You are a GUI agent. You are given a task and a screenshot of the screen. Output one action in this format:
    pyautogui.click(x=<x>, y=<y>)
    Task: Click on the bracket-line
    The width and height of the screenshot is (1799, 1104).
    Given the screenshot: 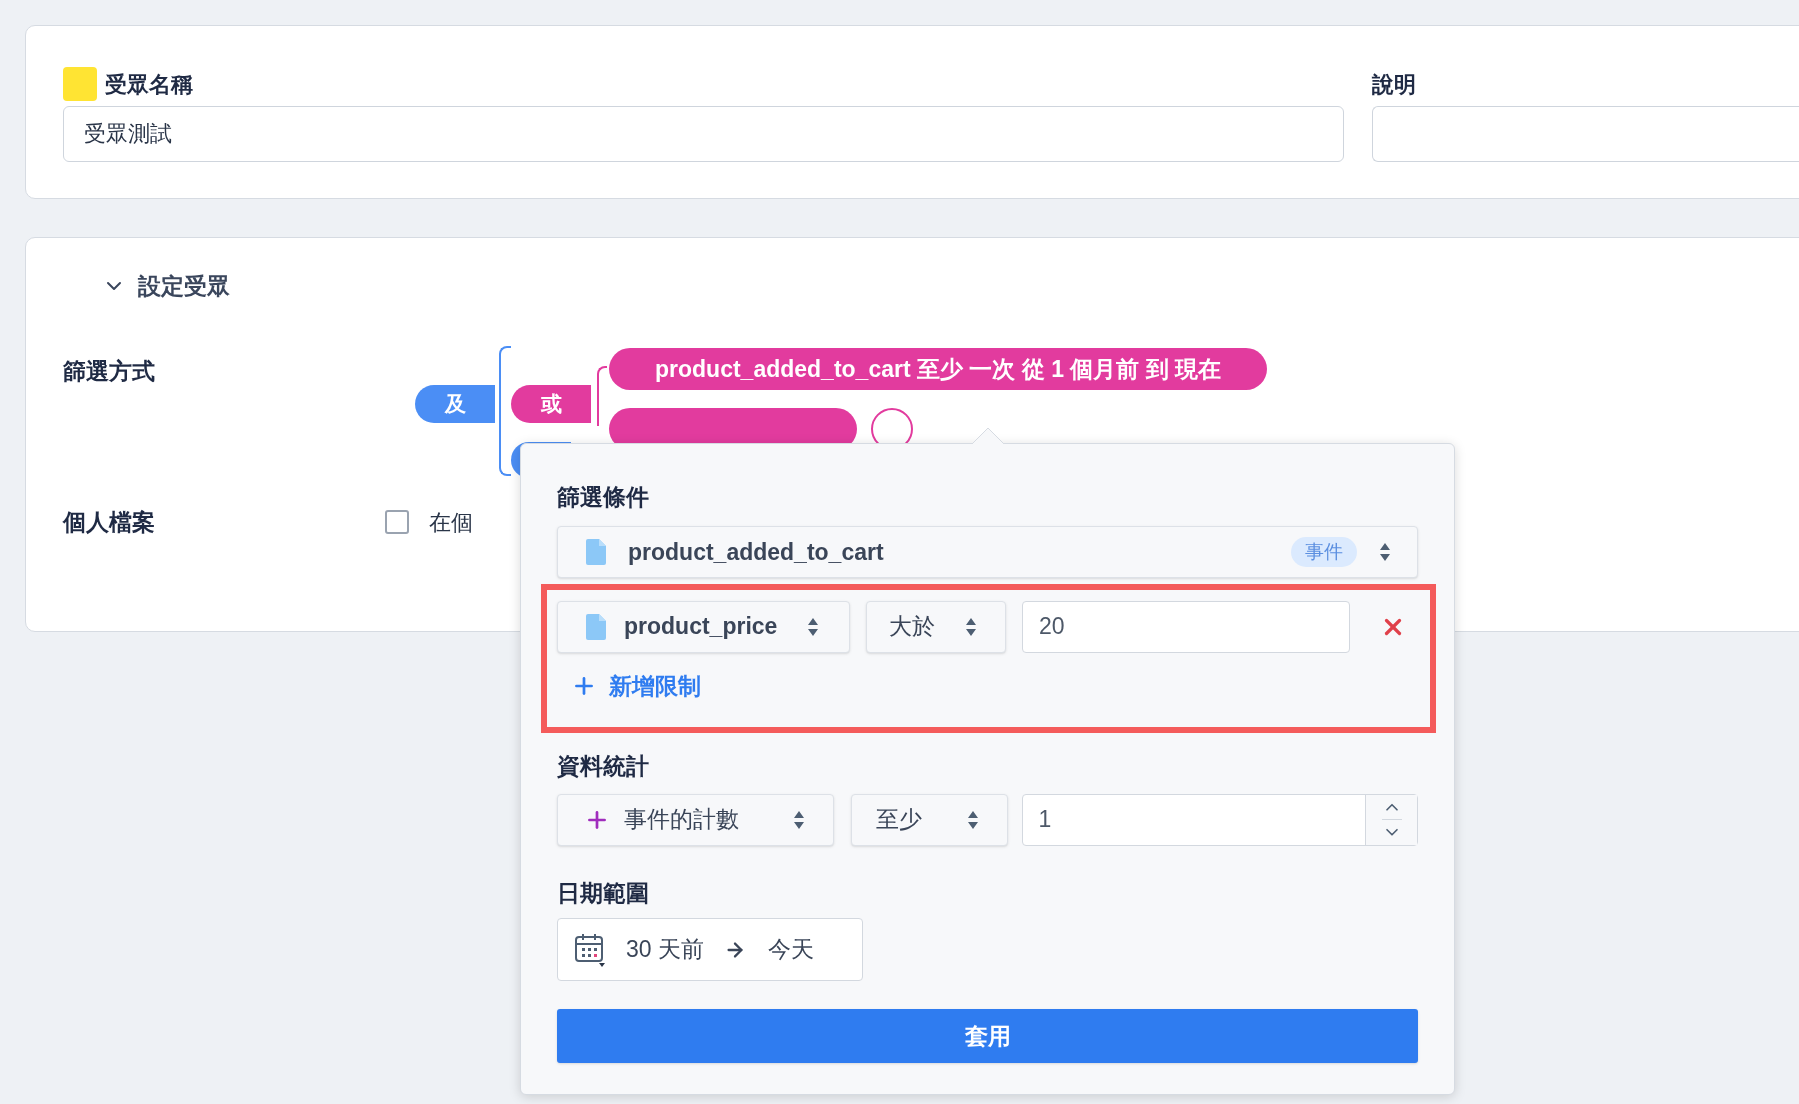 What is the action you would take?
    pyautogui.click(x=602, y=396)
    